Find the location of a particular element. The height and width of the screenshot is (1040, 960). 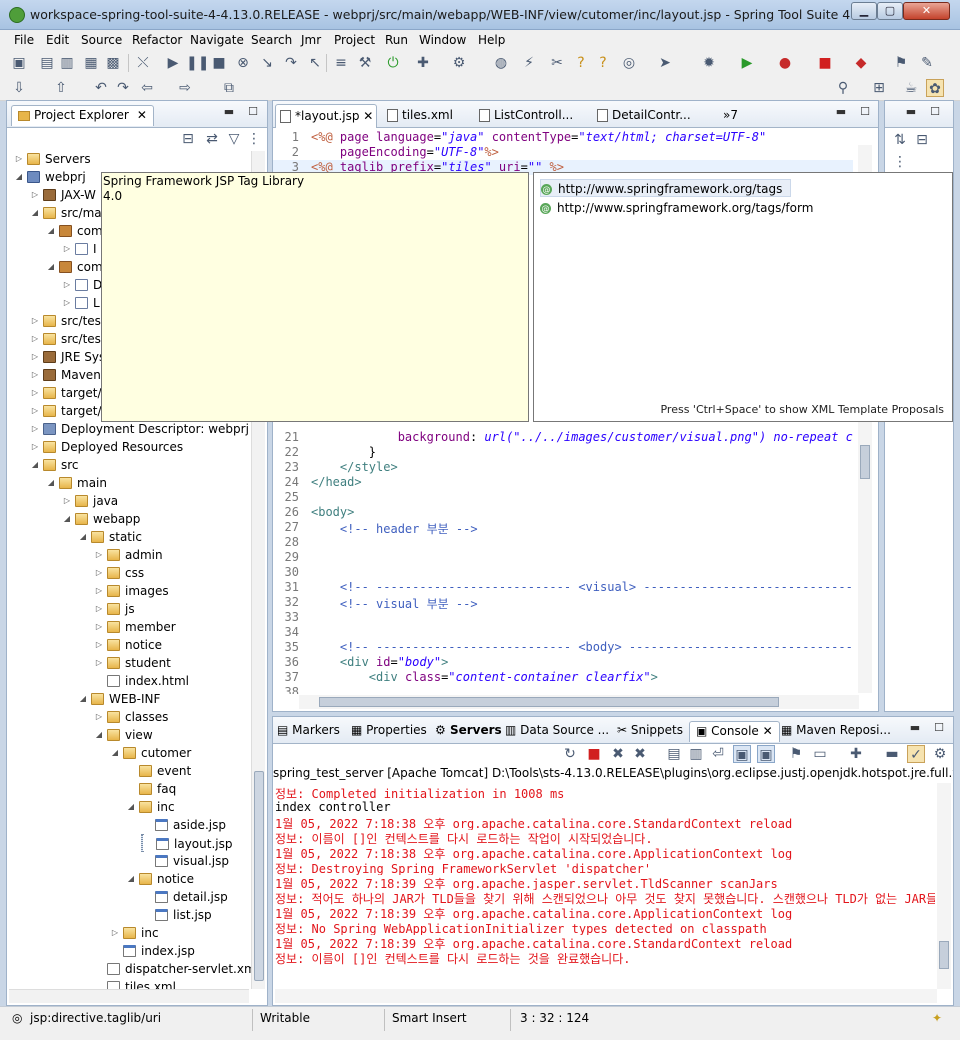

remove-all-icon: ✖ is located at coordinates (640, 754).